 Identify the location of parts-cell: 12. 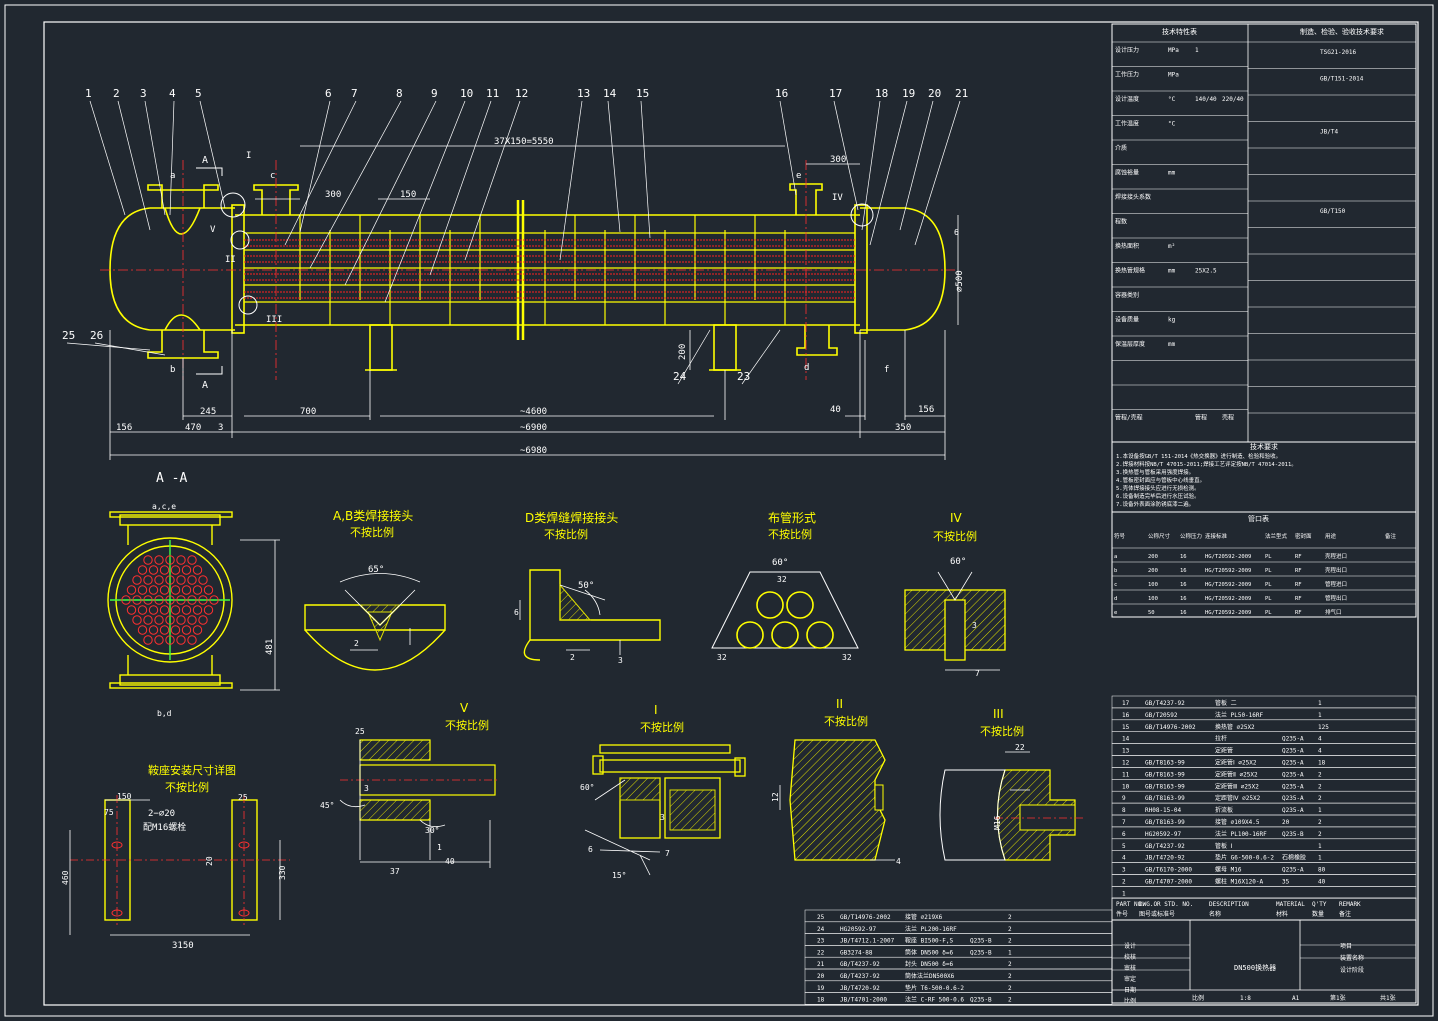
(1126, 763).